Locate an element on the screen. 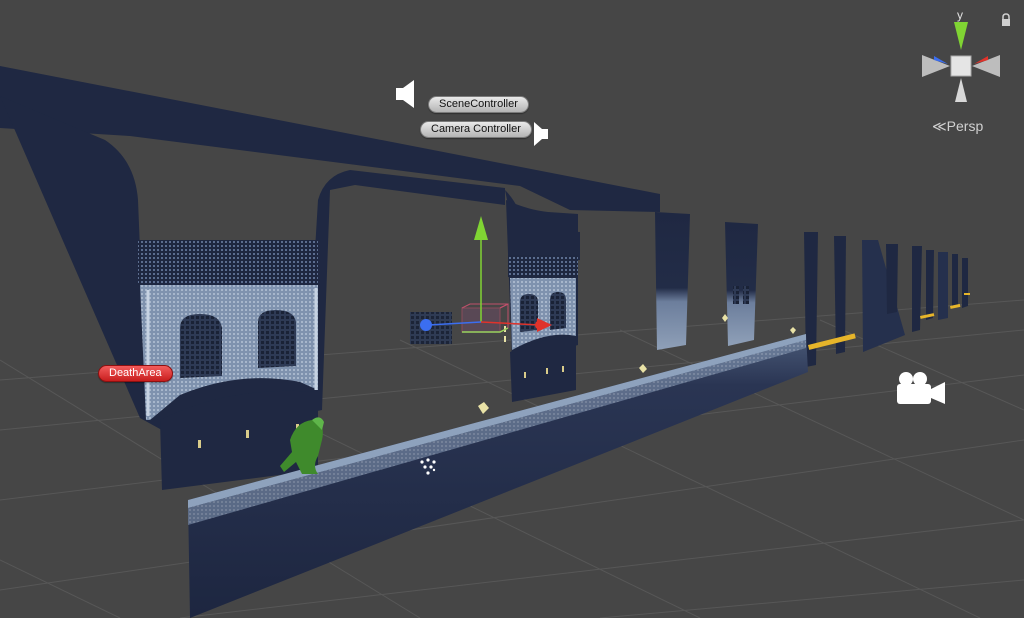 The image size is (1024, 618). camera-icon is located at coordinates (921, 388).